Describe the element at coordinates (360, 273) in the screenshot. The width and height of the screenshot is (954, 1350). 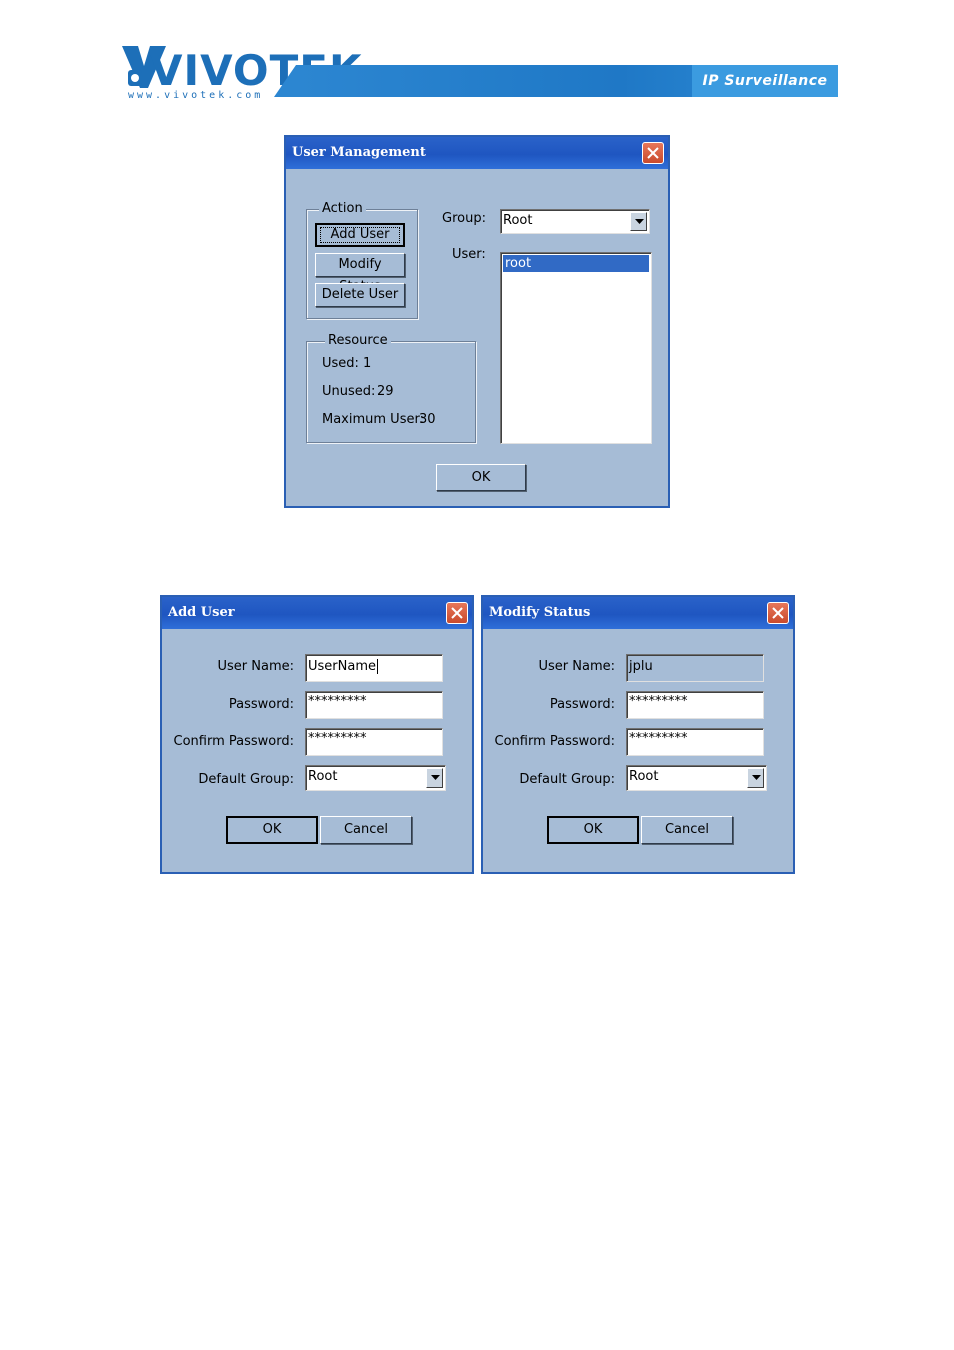
I see `modify-status-button: Modify Status` at that location.